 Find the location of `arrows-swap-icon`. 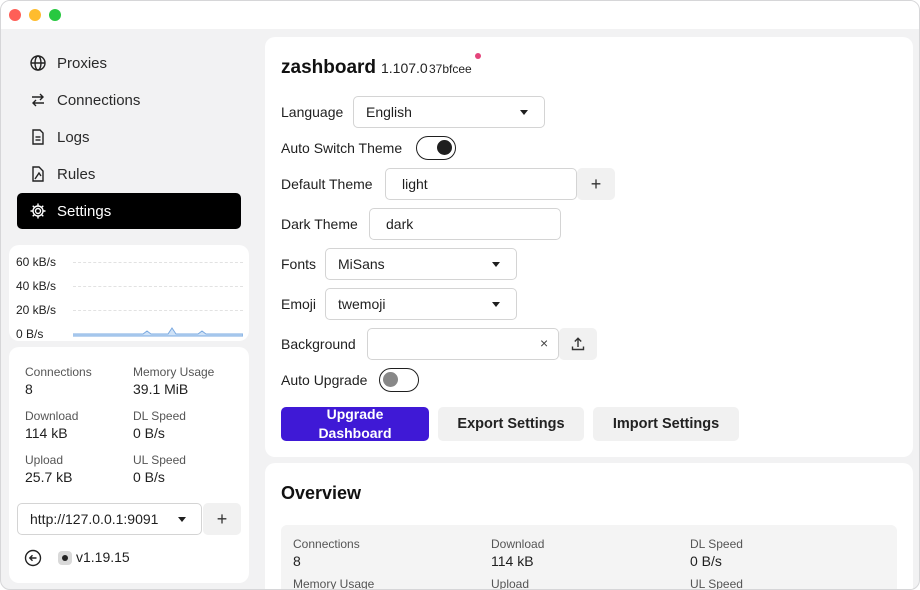

arrows-swap-icon is located at coordinates (38, 100).